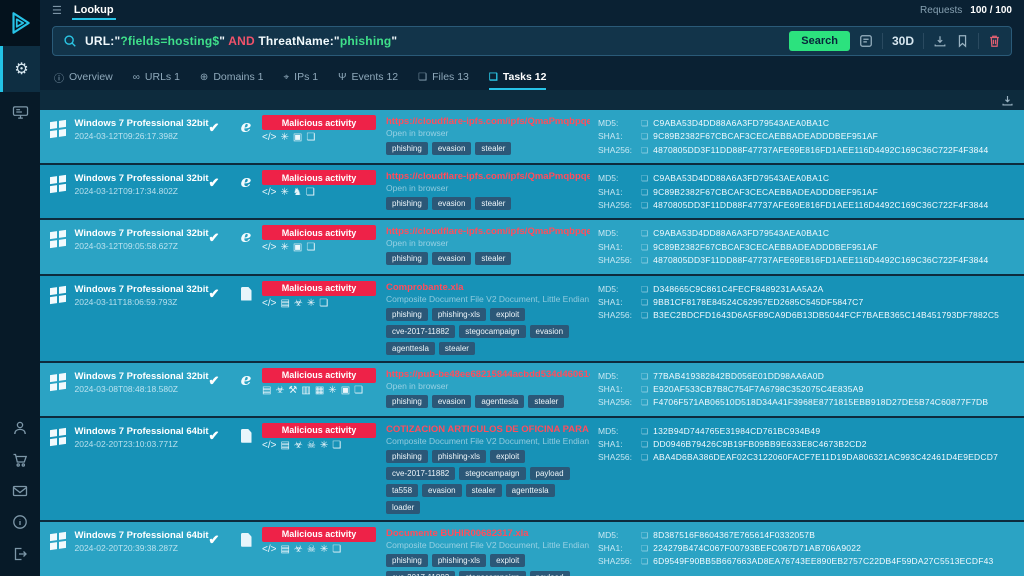 Image resolution: width=1024 pixels, height=576 pixels. What do you see at coordinates (20, 491) in the screenshot?
I see `sidebar-item-contact` at bounding box center [20, 491].